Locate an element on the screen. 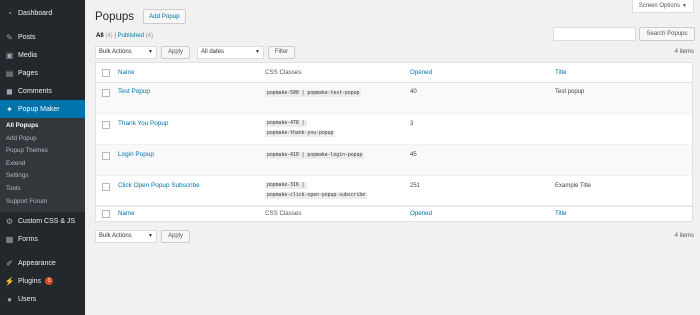 This screenshot has height=315, width=700. column-opened-footer: Opened is located at coordinates (421, 213).